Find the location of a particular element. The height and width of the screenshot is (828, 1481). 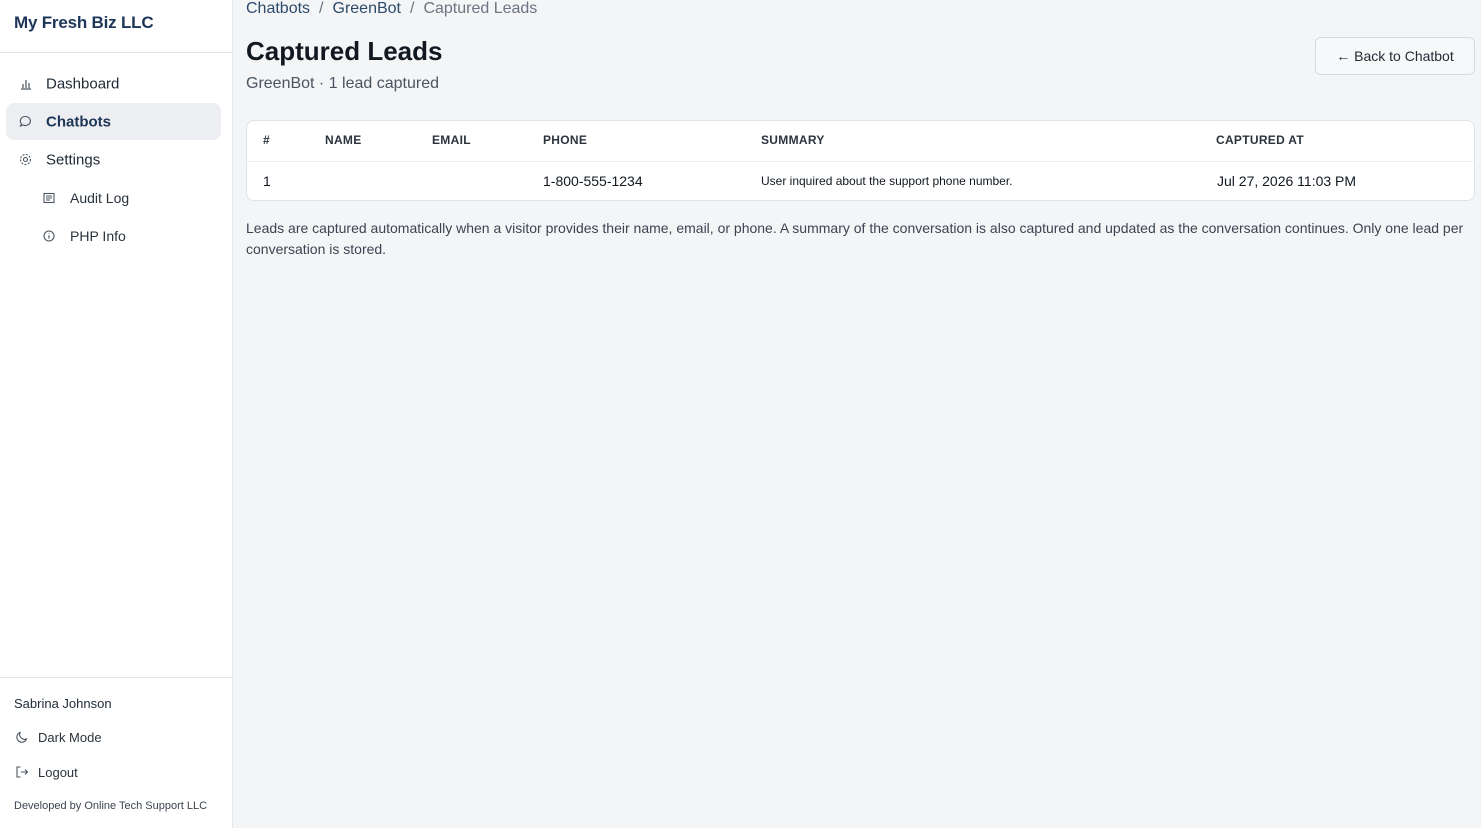

sidebar-item-php-info: PHP Info is located at coordinates (113, 235).